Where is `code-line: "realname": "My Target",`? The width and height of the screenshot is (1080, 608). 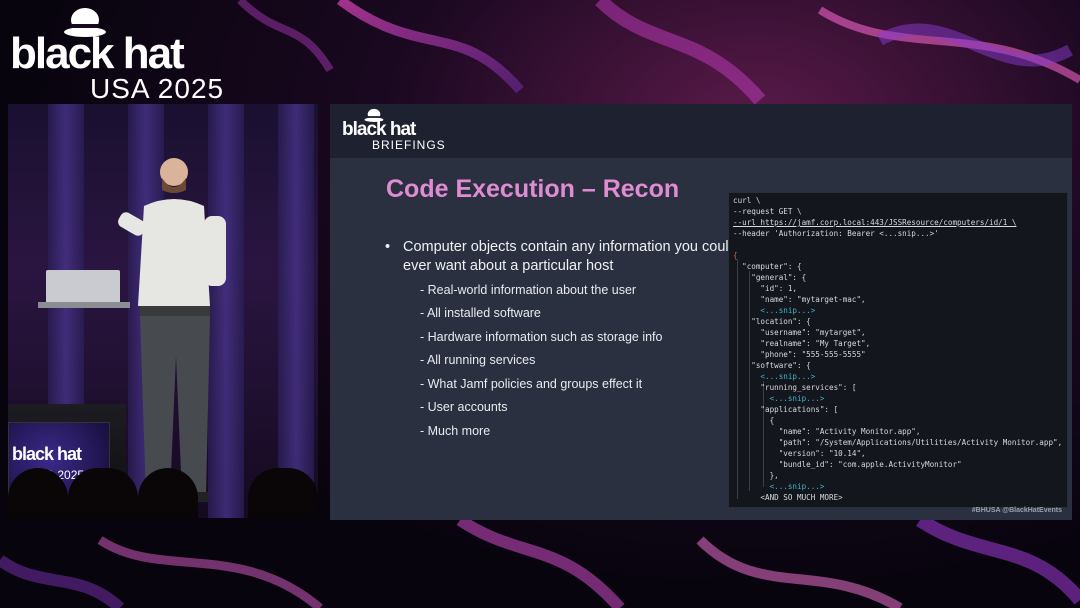 code-line: "realname": "My Target", is located at coordinates (802, 343).